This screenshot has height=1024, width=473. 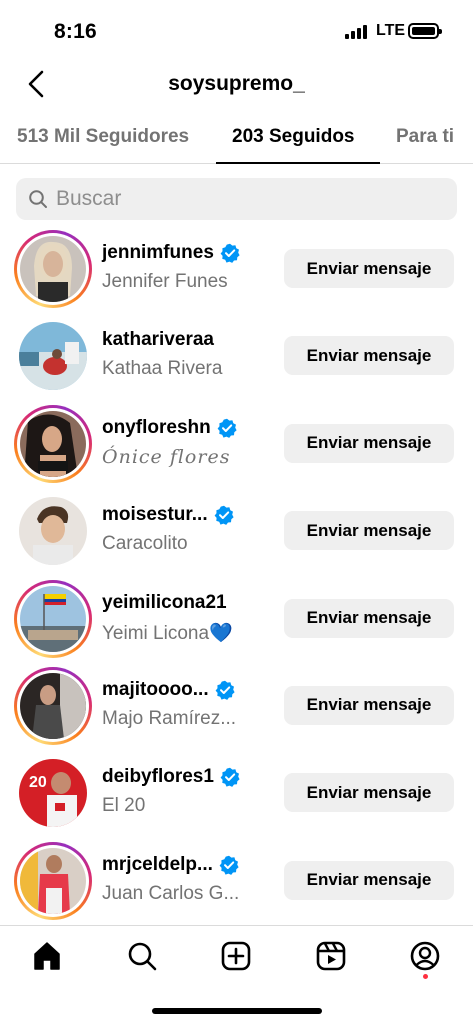 What do you see at coordinates (158, 340) in the screenshot?
I see `username: kathariveraa` at bounding box center [158, 340].